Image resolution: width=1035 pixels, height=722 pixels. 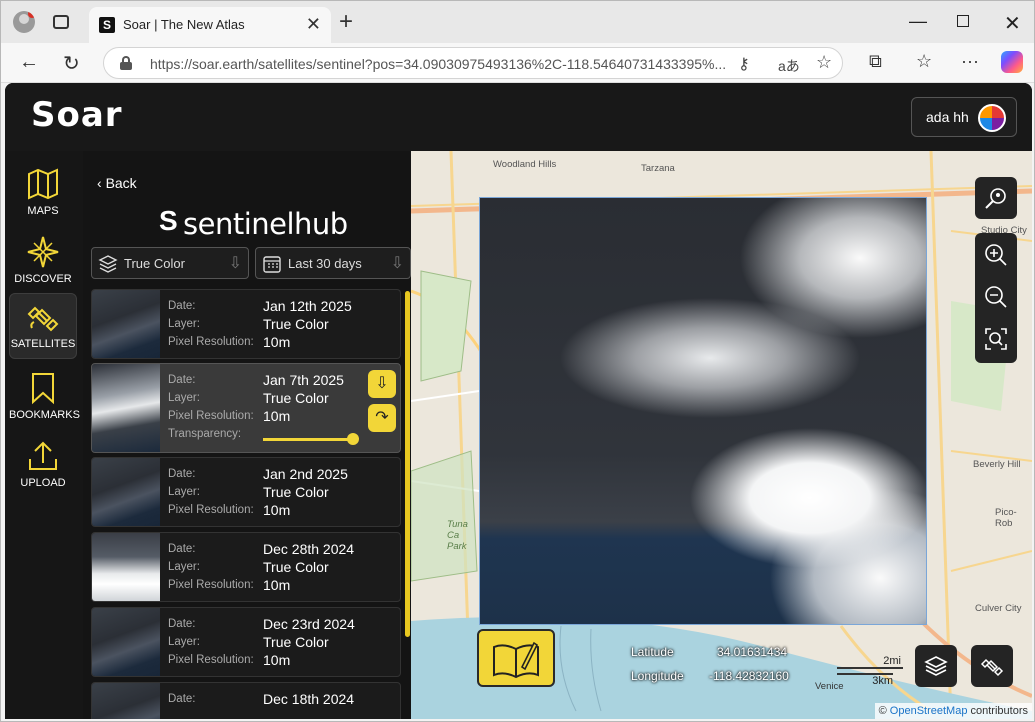 I want to click on tab-title: Soar | The New Atlas, so click(x=184, y=24).